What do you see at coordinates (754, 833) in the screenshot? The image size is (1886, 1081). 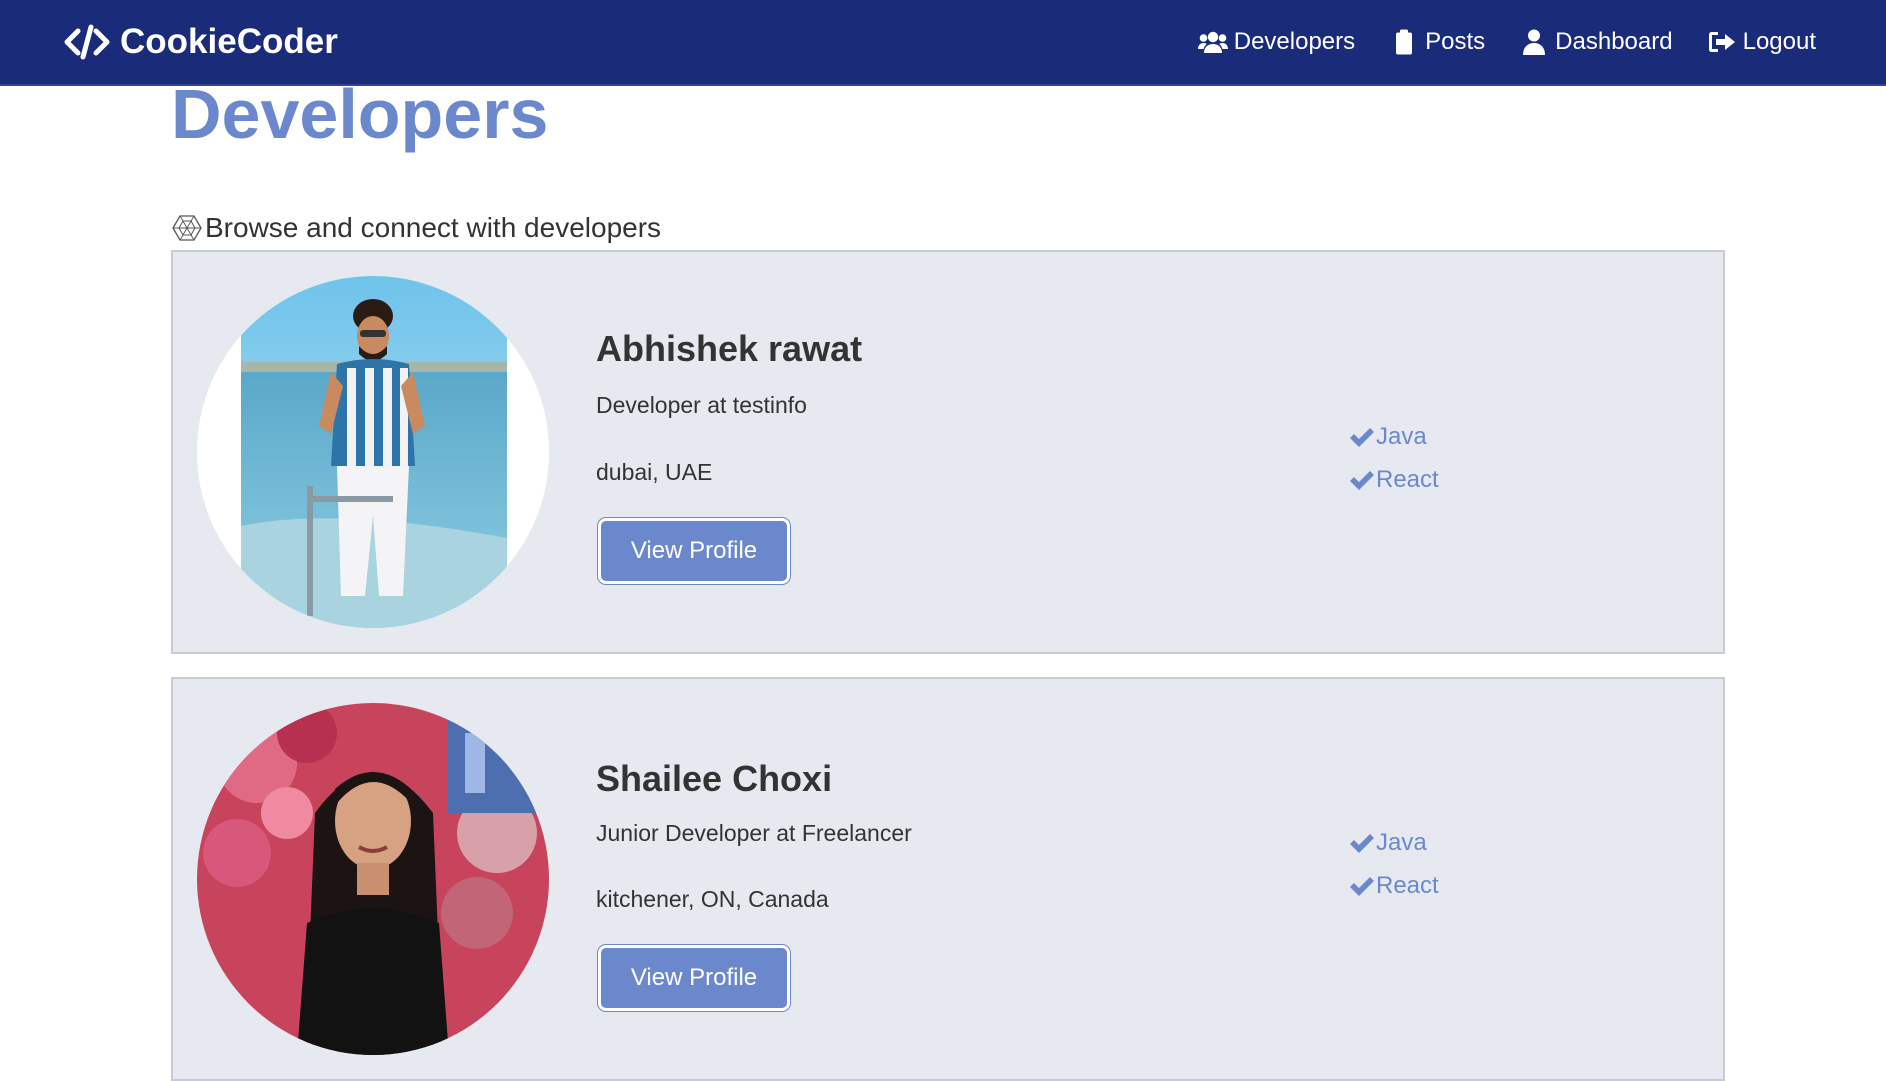 I see `developer-status: Junior Developer at Freelancer` at bounding box center [754, 833].